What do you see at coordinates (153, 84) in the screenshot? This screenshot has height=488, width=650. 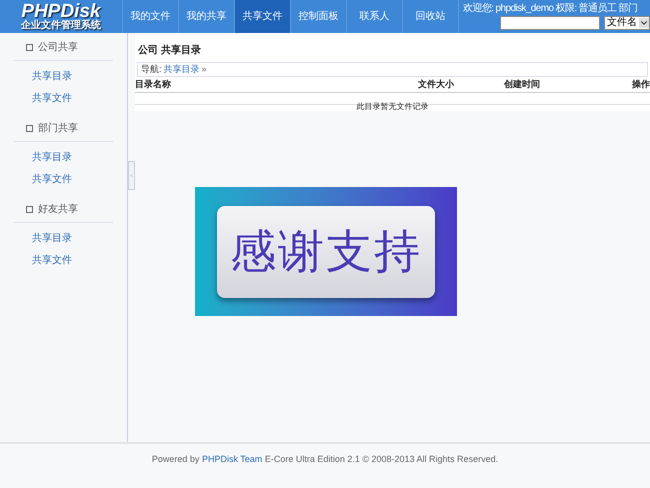 I see `column-header: 目录名称` at bounding box center [153, 84].